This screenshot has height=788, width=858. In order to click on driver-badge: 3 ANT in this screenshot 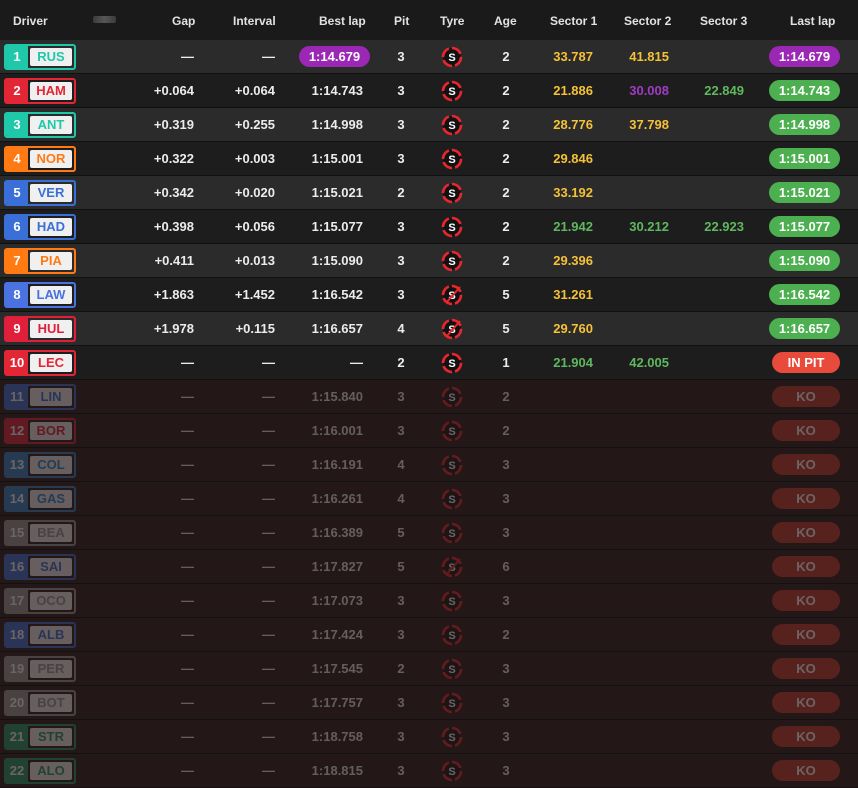, I will do `click(40, 125)`.